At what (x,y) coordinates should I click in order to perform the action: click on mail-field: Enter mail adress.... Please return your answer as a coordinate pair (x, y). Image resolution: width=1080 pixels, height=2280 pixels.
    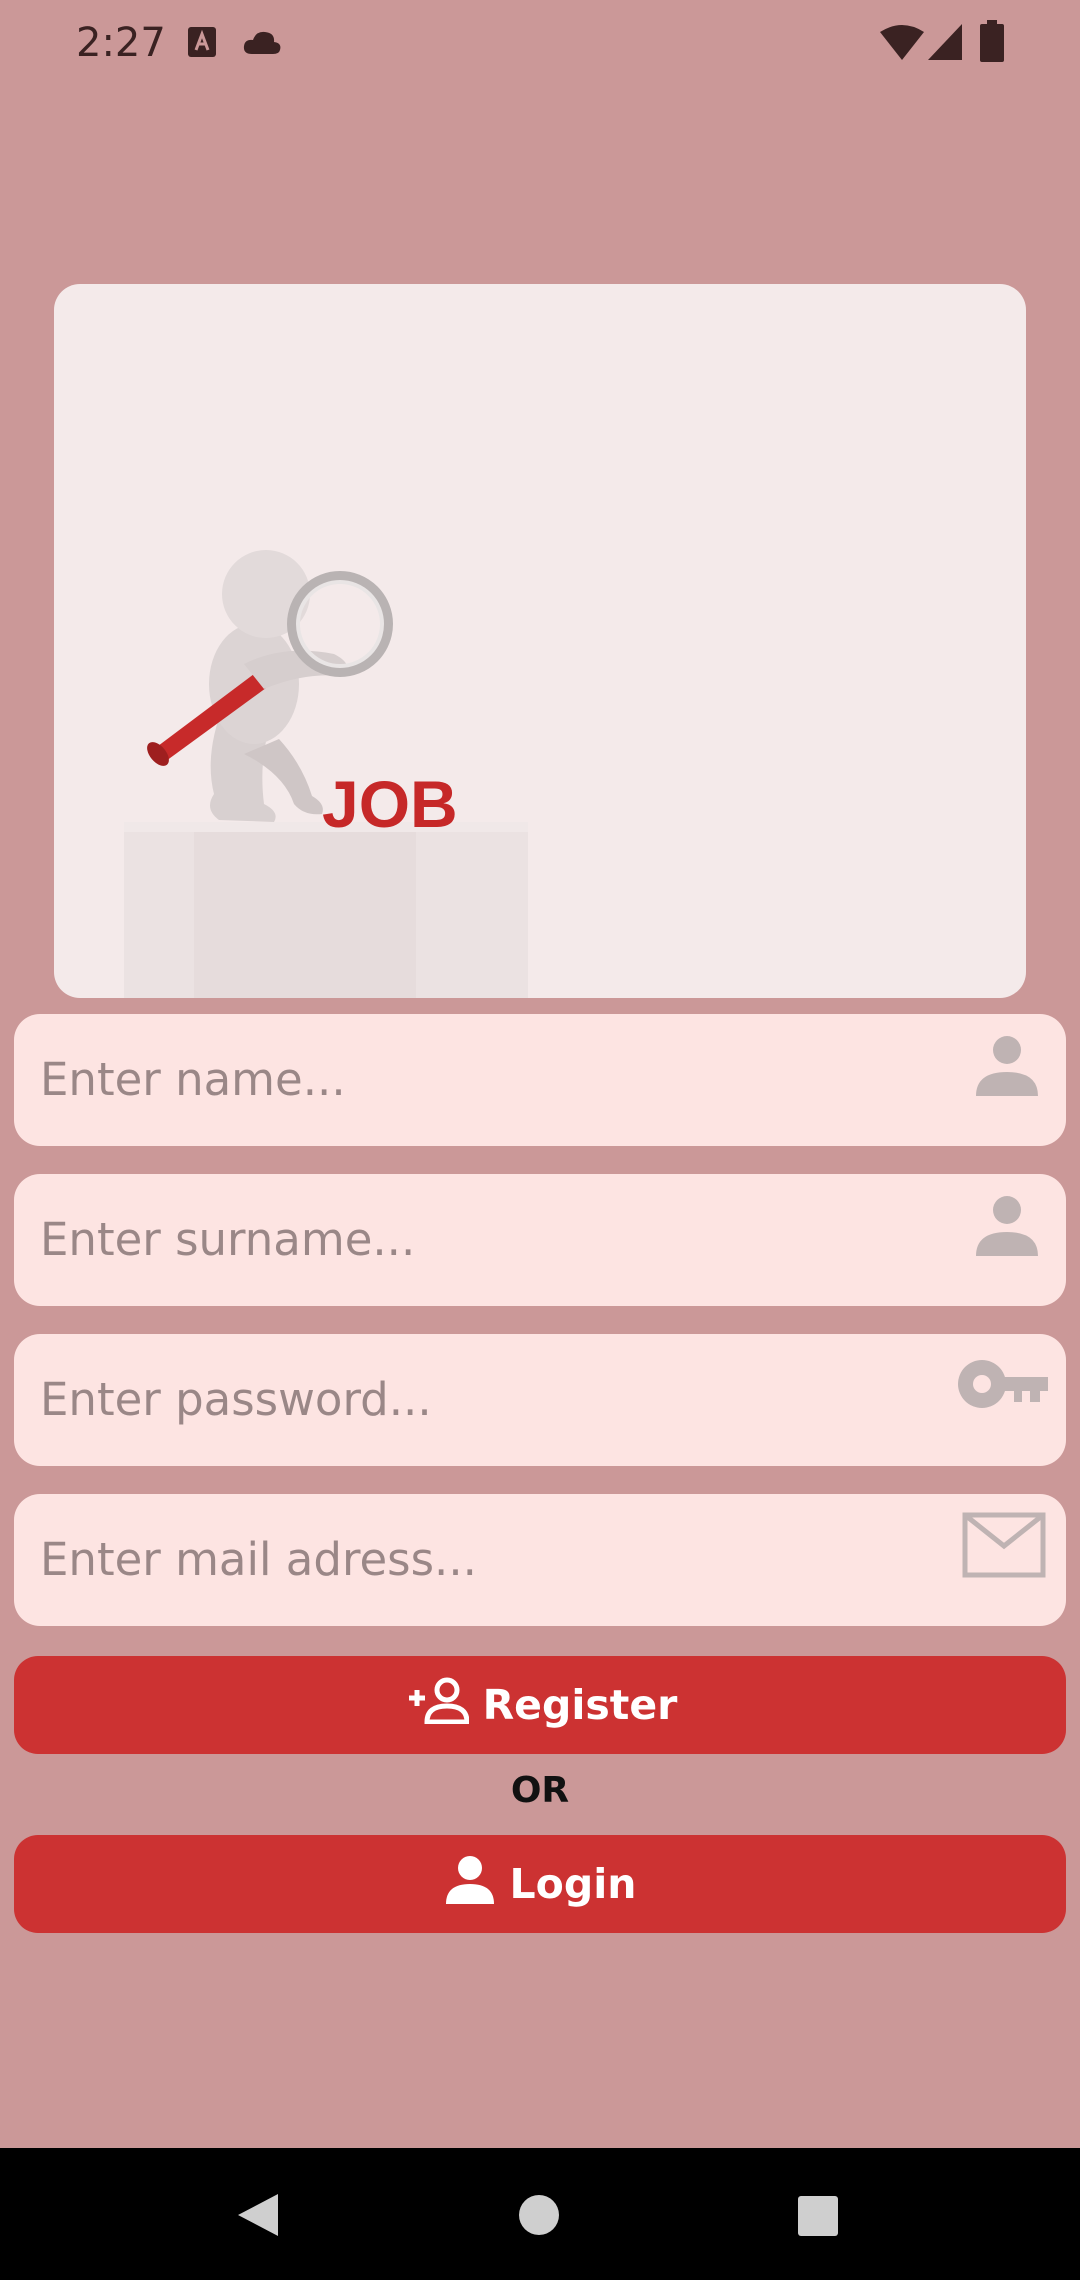
    Looking at the image, I should click on (540, 1560).